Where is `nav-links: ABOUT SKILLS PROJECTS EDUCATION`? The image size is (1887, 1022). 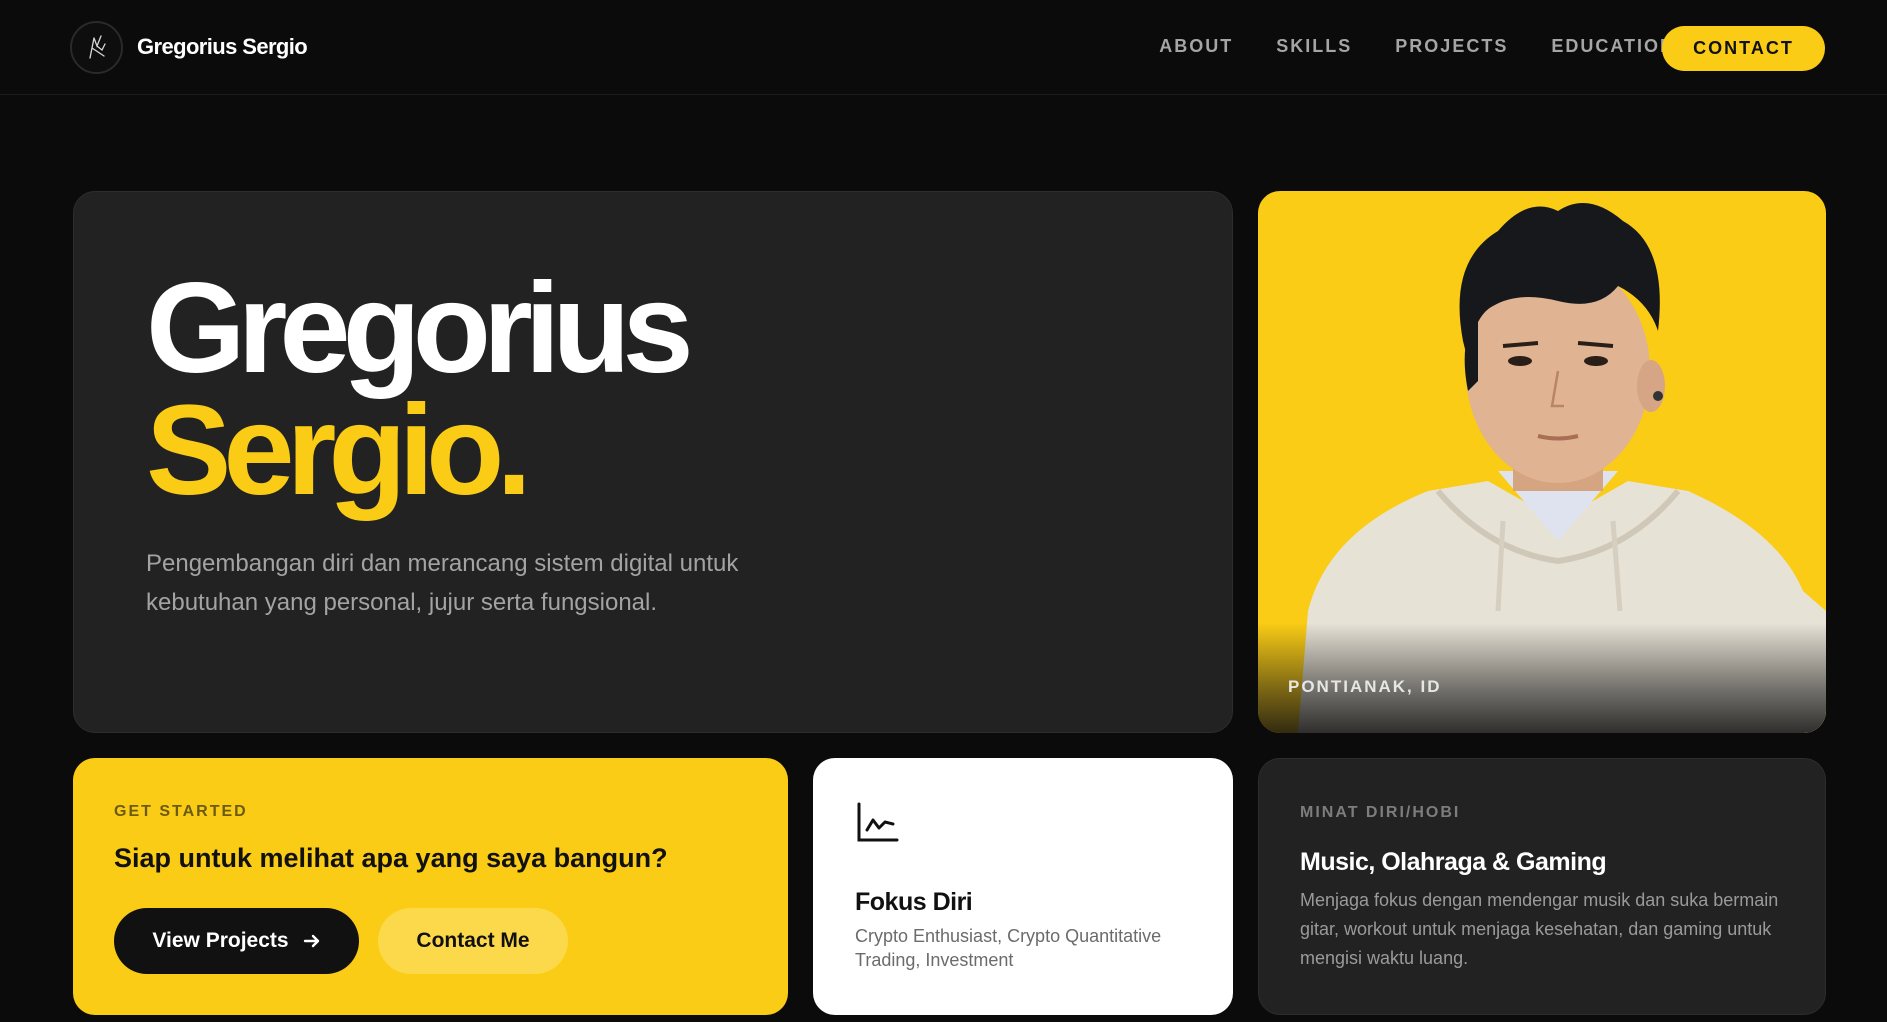 nav-links: ABOUT SKILLS PROJECTS EDUCATION is located at coordinates (1417, 46).